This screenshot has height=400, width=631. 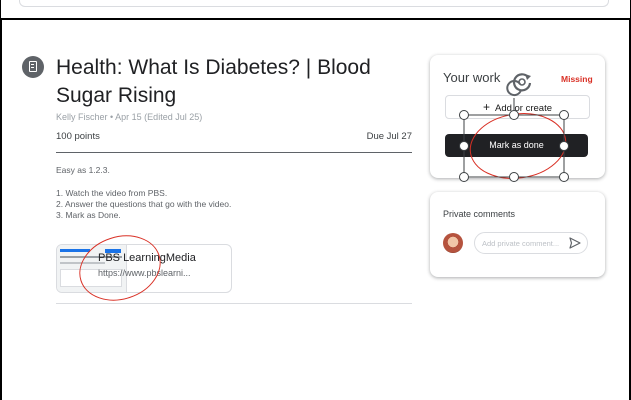 I want to click on status-badge: Missing, so click(x=577, y=79).